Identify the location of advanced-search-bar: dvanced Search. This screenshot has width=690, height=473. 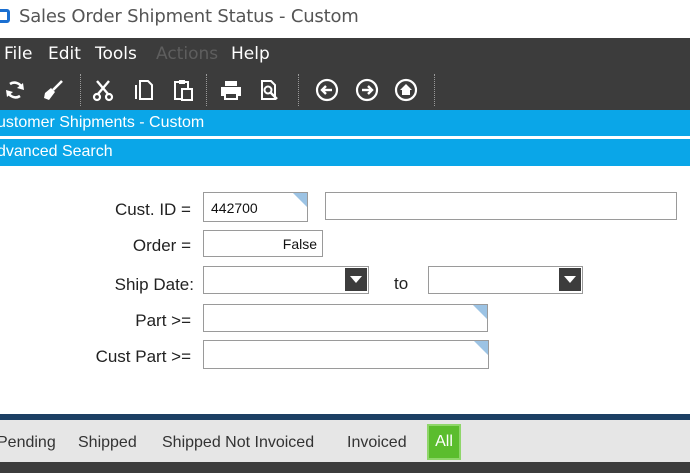
(345, 152).